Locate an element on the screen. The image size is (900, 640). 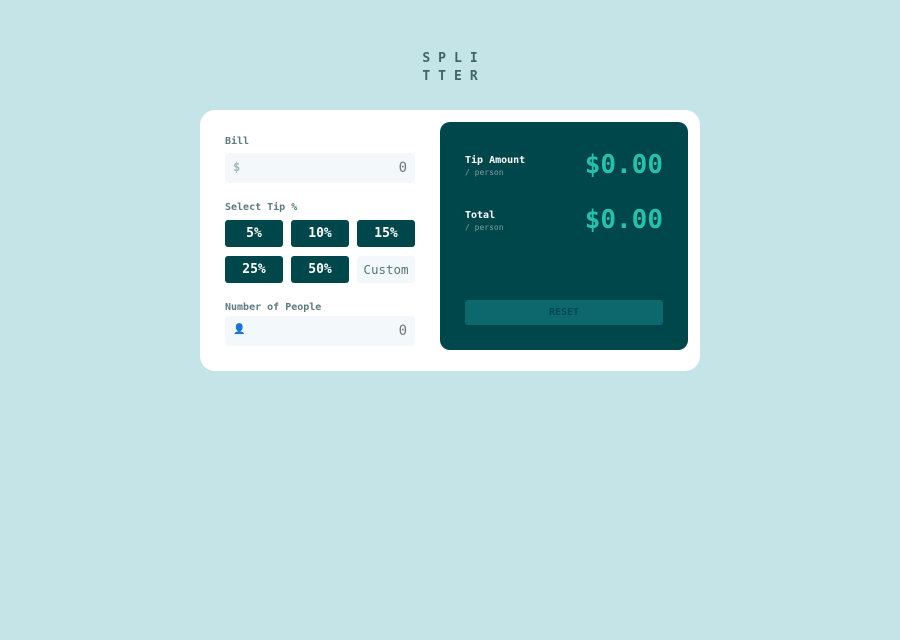
logo-line-2: TTER is located at coordinates (454, 76).